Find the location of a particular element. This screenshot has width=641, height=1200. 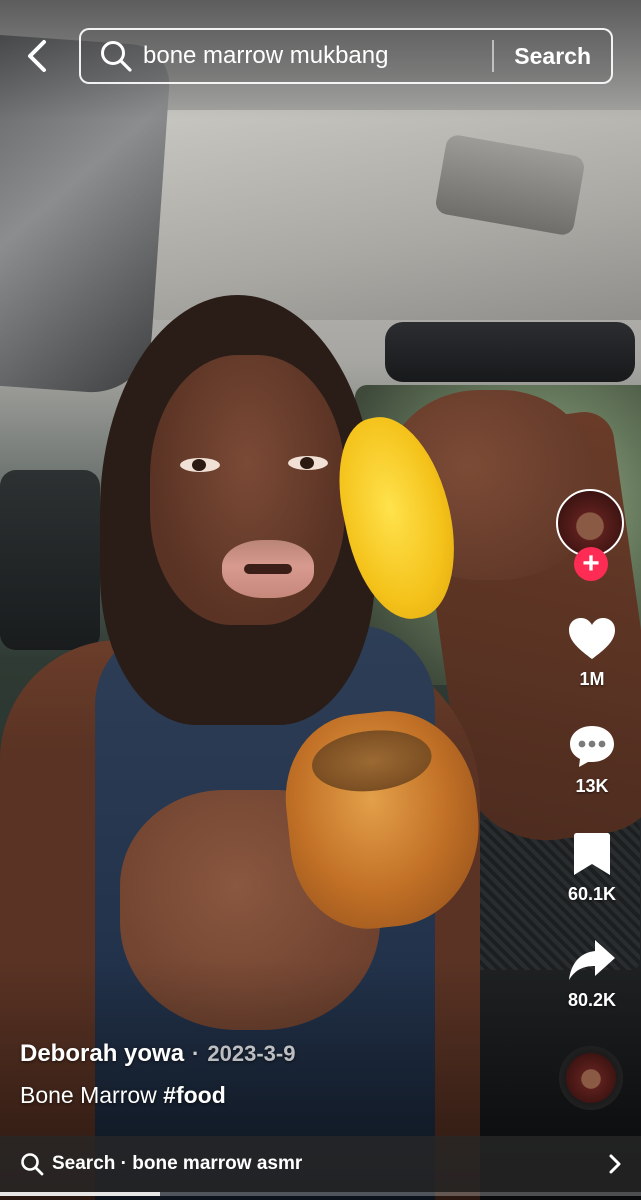

search-bar: bone marrow mukbang Search is located at coordinates (346, 56).